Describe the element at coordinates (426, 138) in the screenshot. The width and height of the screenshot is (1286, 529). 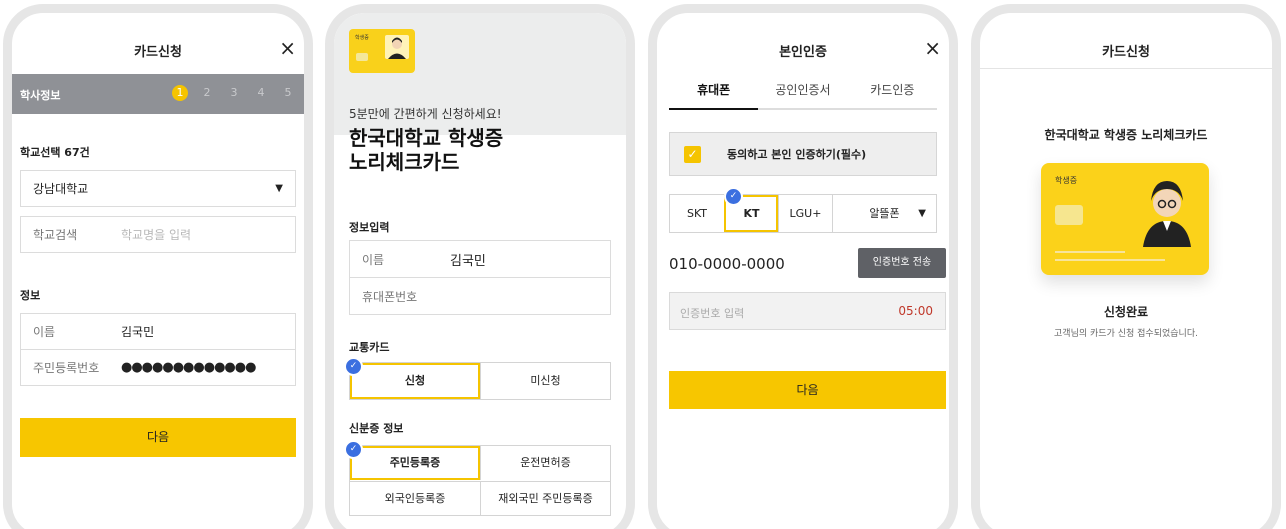
I see `hero-headline-line1: 한국대학교 학생증` at that location.